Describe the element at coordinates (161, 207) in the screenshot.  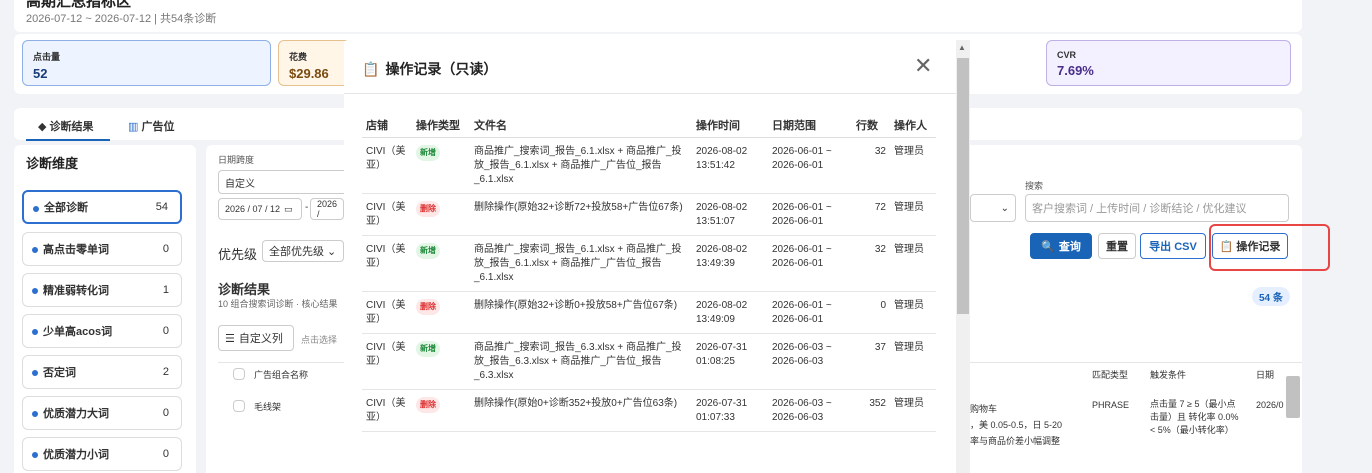
I see `sidebar-item-count: 54` at that location.